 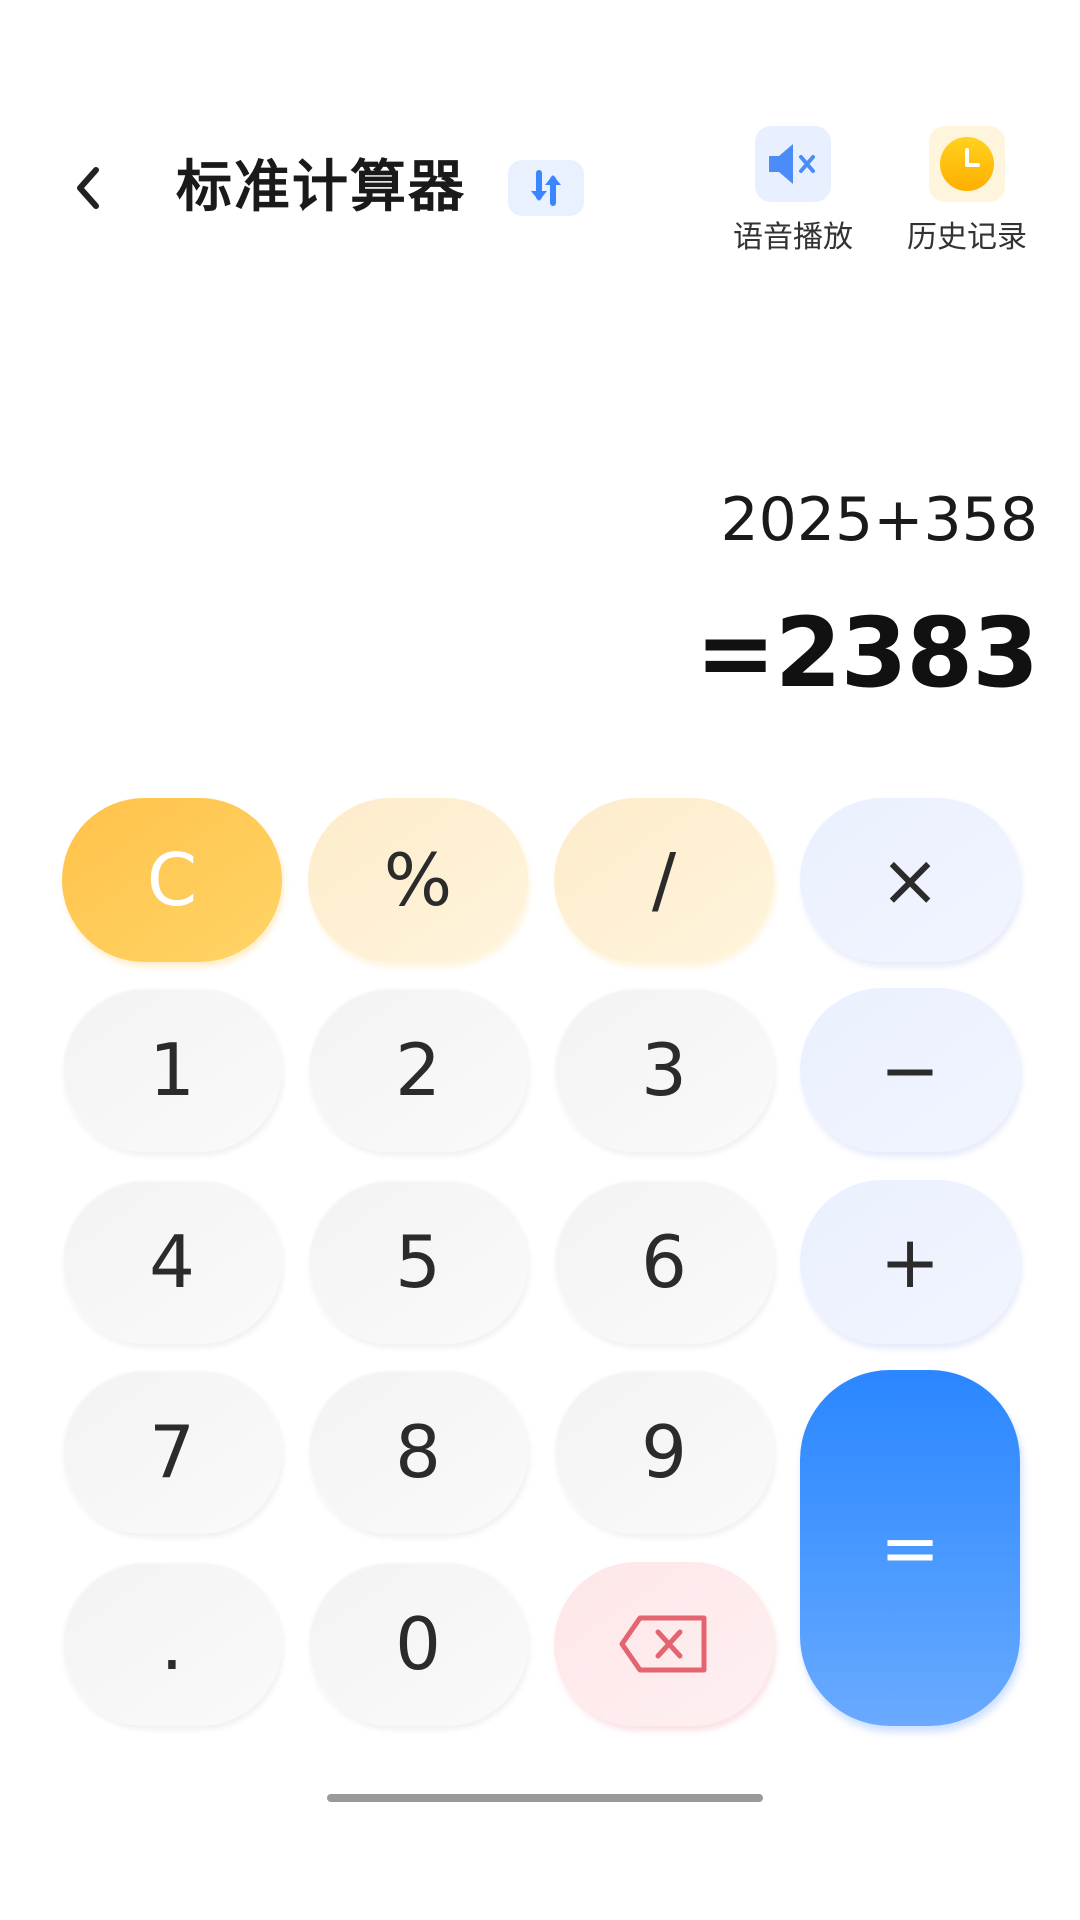 I want to click on page-title: 标准计算器, so click(x=321, y=187).